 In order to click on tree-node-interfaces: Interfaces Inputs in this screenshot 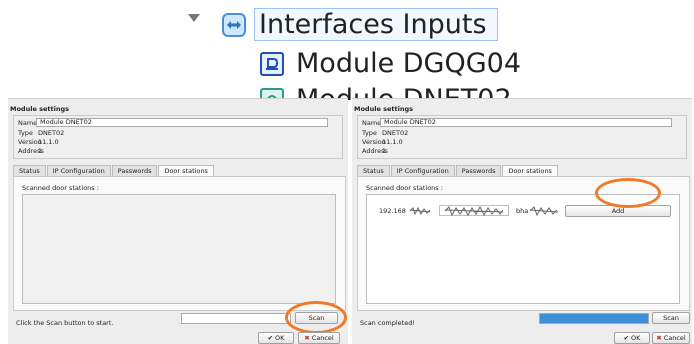, I will do `click(360, 24)`.